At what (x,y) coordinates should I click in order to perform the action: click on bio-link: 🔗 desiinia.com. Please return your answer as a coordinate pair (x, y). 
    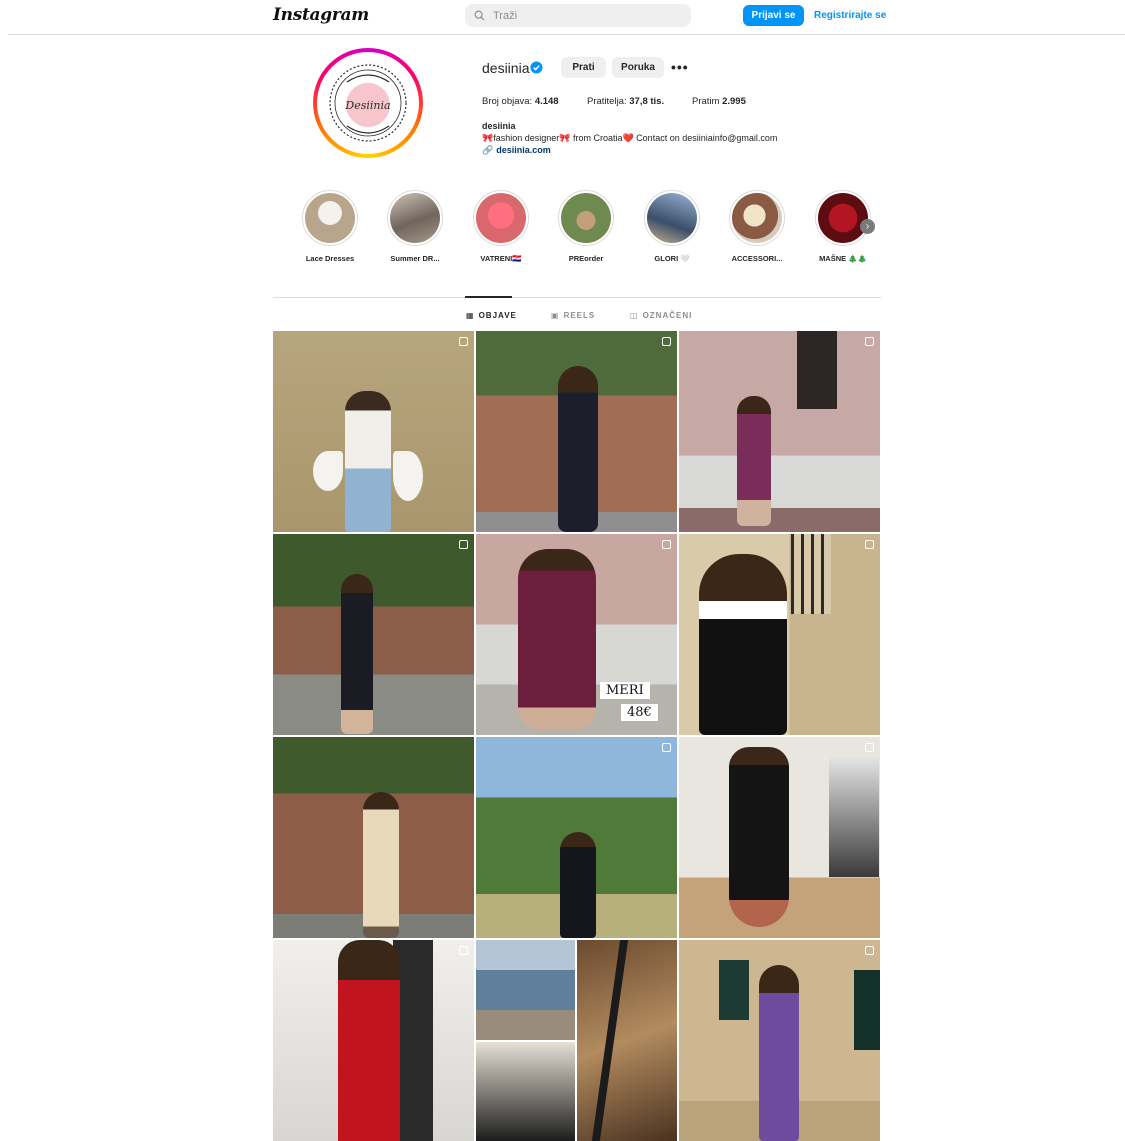
    Looking at the image, I should click on (516, 150).